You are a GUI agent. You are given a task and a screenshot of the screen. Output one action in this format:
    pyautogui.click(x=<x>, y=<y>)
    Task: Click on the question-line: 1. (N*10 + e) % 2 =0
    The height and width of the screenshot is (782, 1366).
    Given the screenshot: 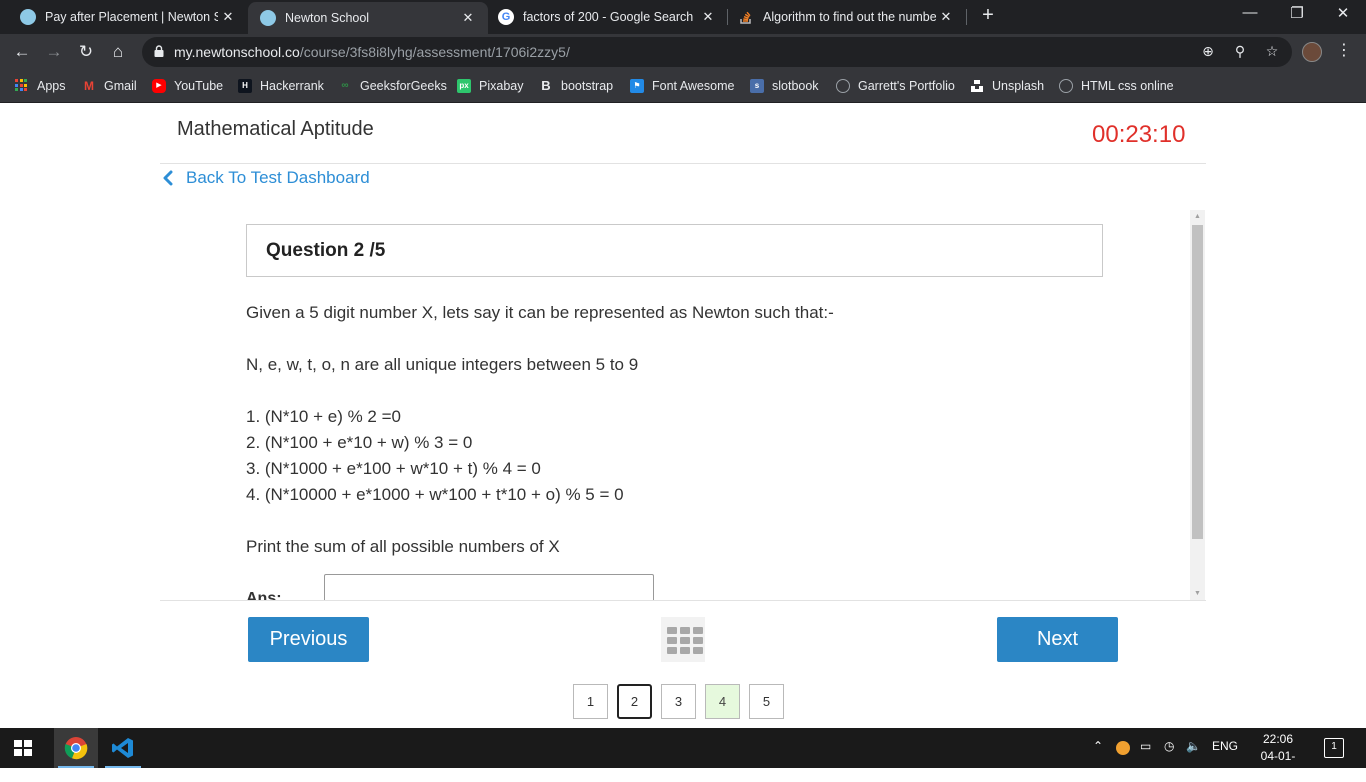 What is the action you would take?
    pyautogui.click(x=323, y=416)
    